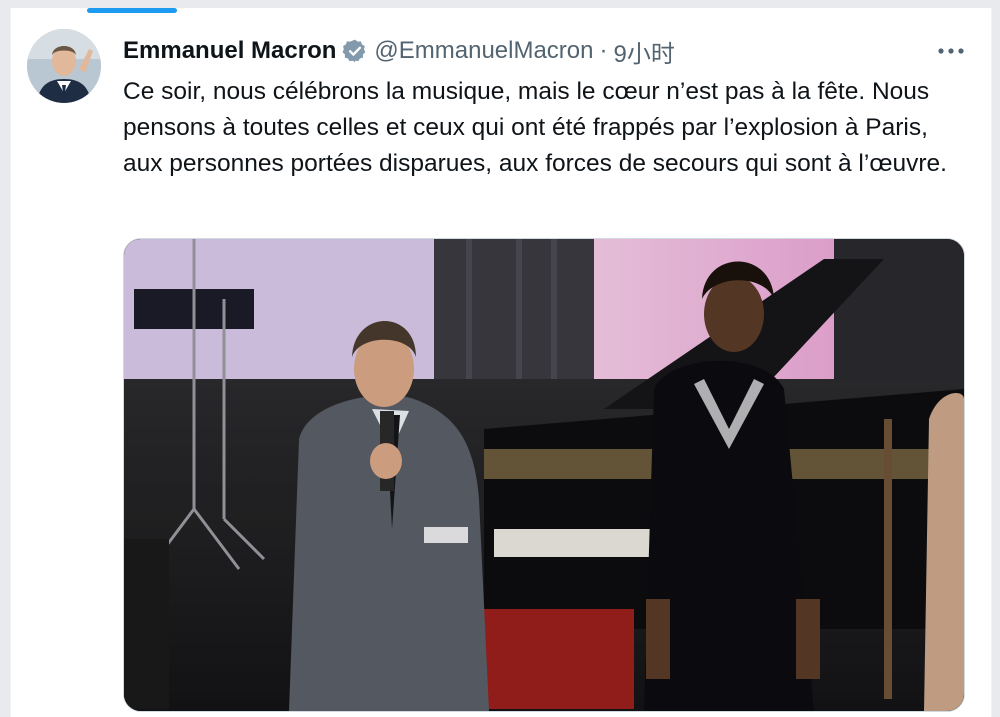 The width and height of the screenshot is (1000, 717). I want to click on tweet-timestamp: 9小时, so click(644, 51).